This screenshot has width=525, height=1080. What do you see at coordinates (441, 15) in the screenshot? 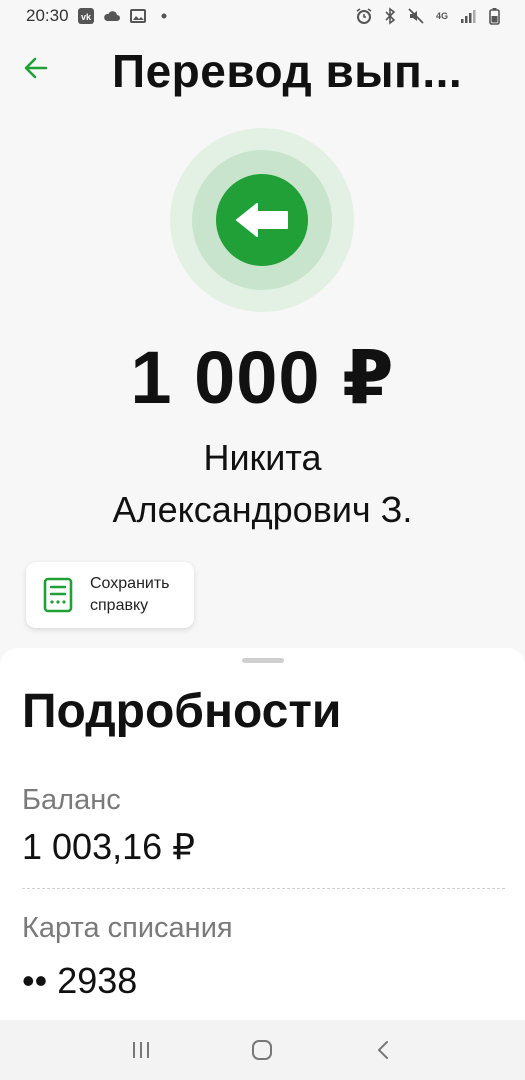
I see `network-4g-icon: 4G` at bounding box center [441, 15].